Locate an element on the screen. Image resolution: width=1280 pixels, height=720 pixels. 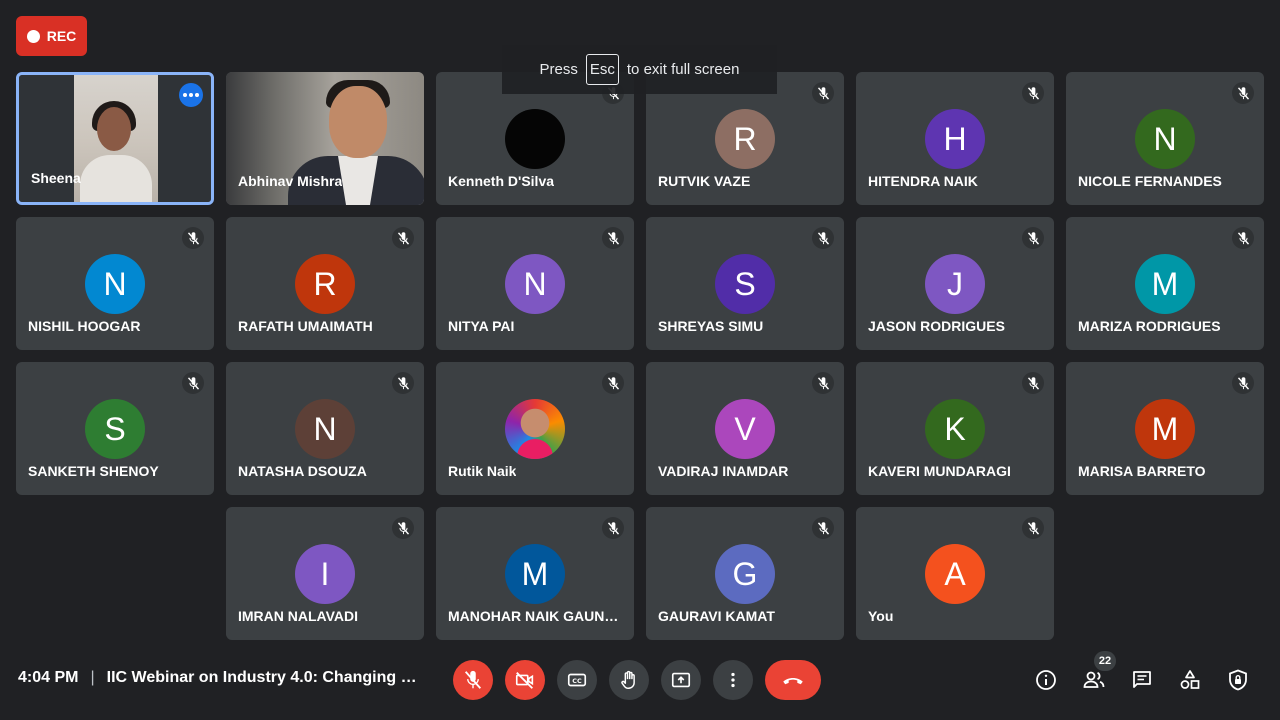
participant-name: Rutik Naik is located at coordinates (482, 471).